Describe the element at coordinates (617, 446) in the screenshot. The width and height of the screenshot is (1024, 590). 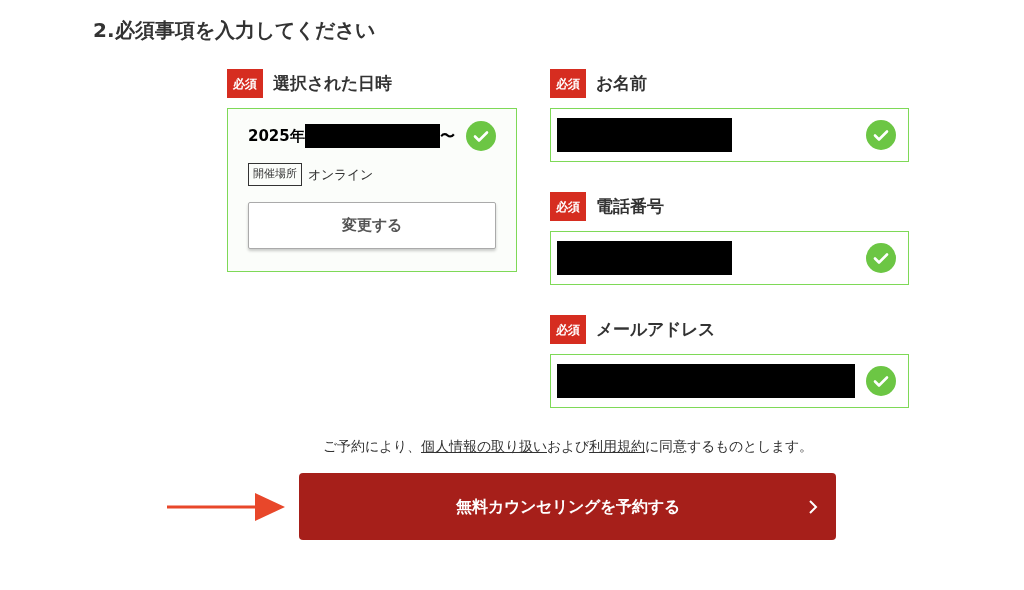
I see `terms-link: 利用規約` at that location.